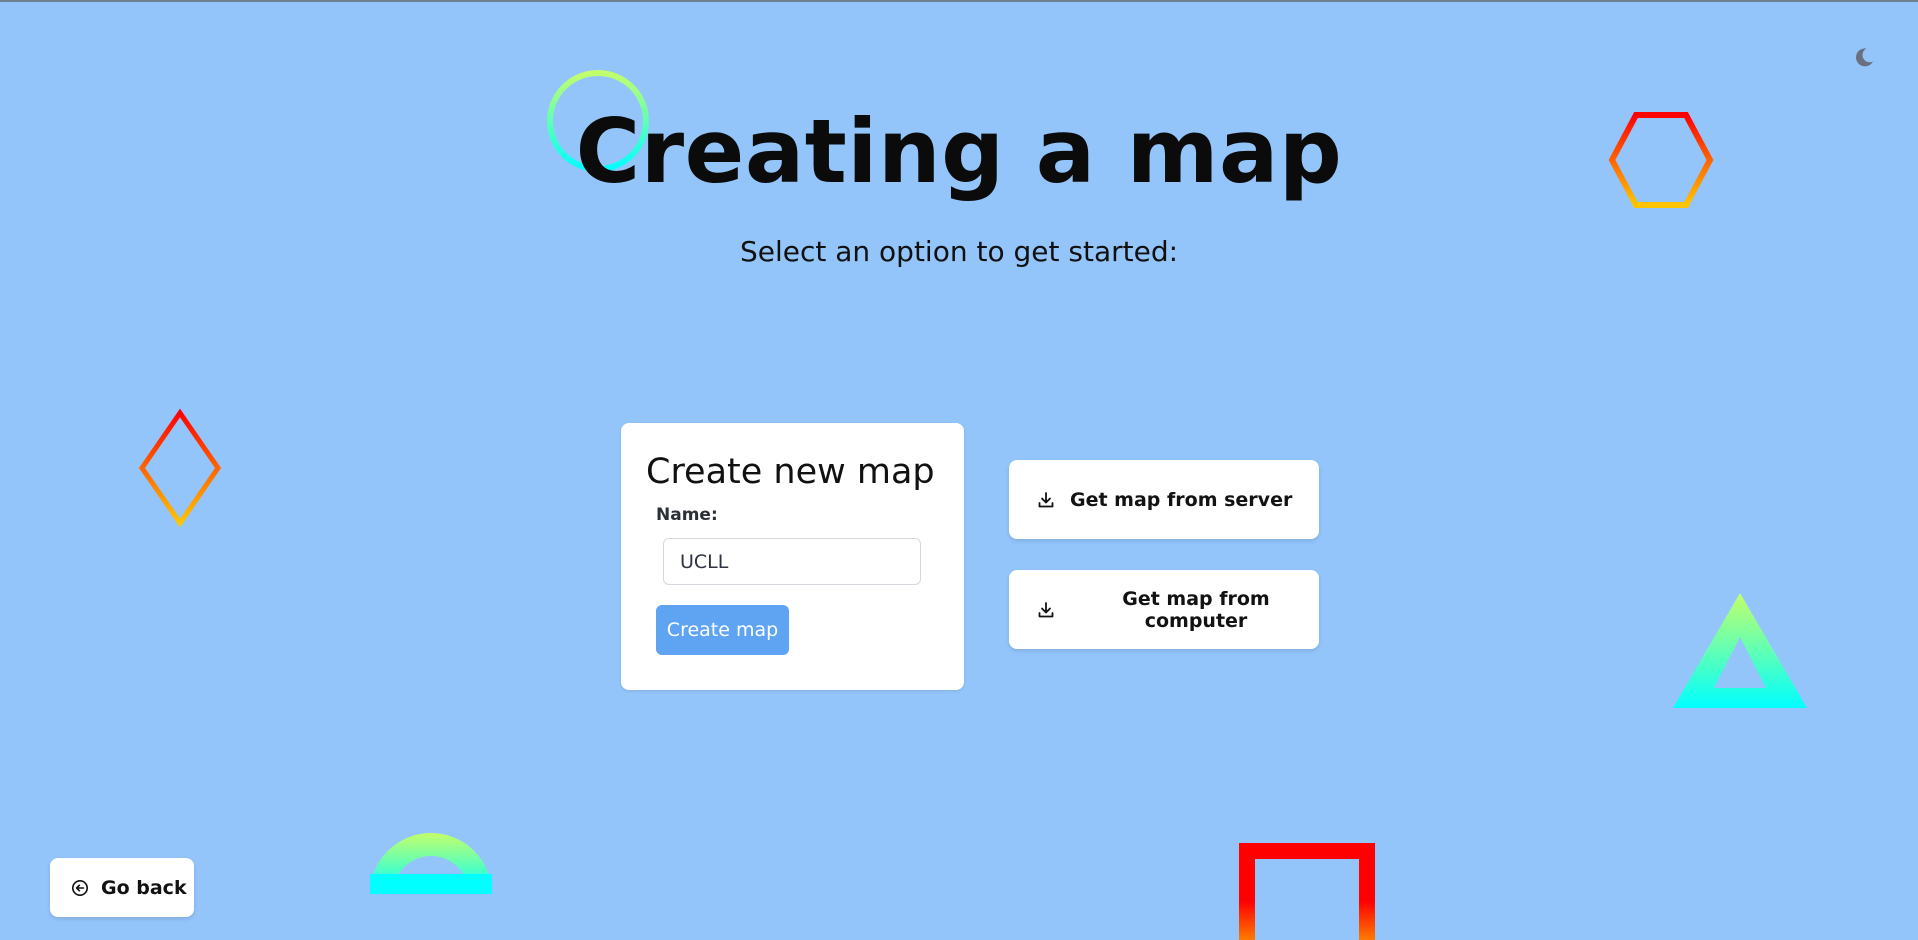  I want to click on computer-button-label: Get map from computer, so click(1196, 609).